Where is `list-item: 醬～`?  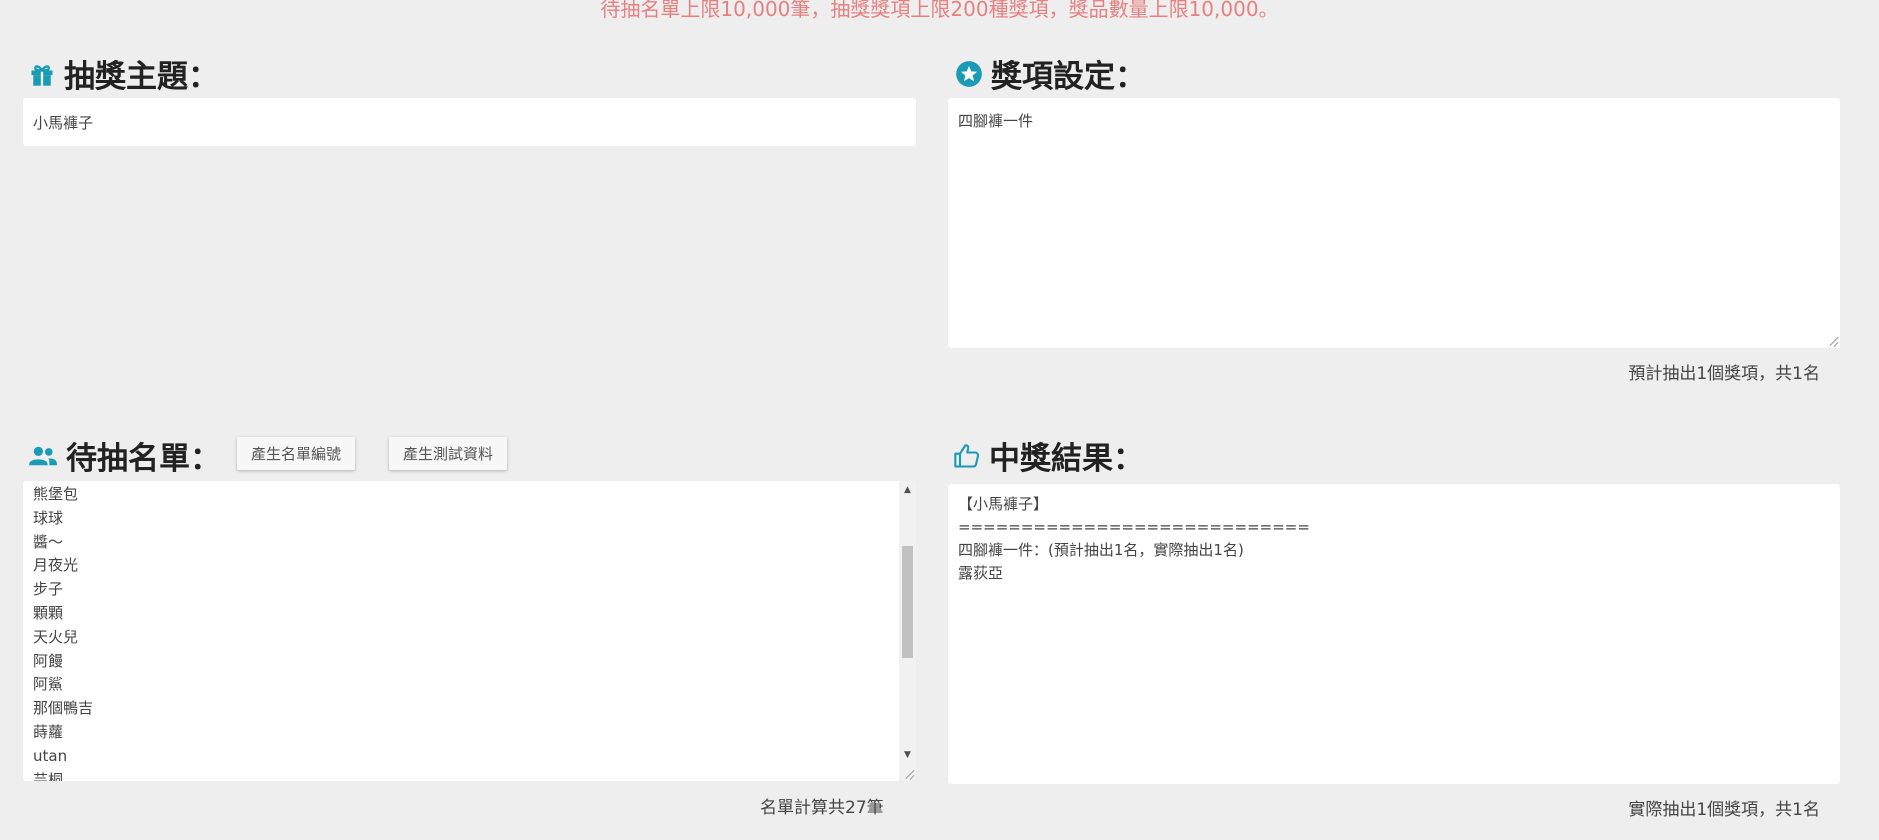
list-item: 醬～ is located at coordinates (48, 541).